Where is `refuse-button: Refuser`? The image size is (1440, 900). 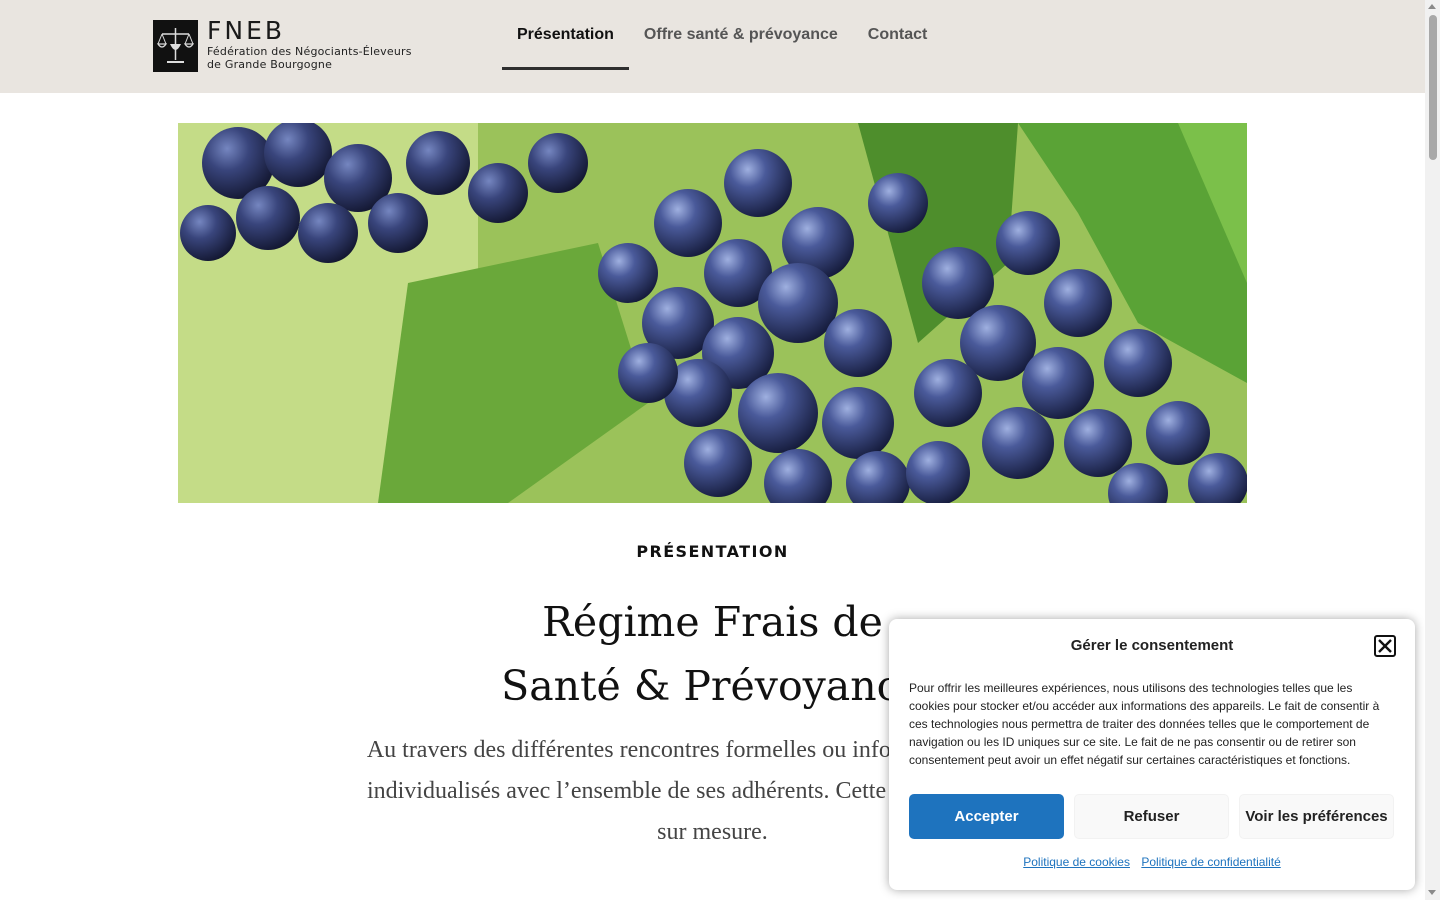 refuse-button: Refuser is located at coordinates (1151, 816).